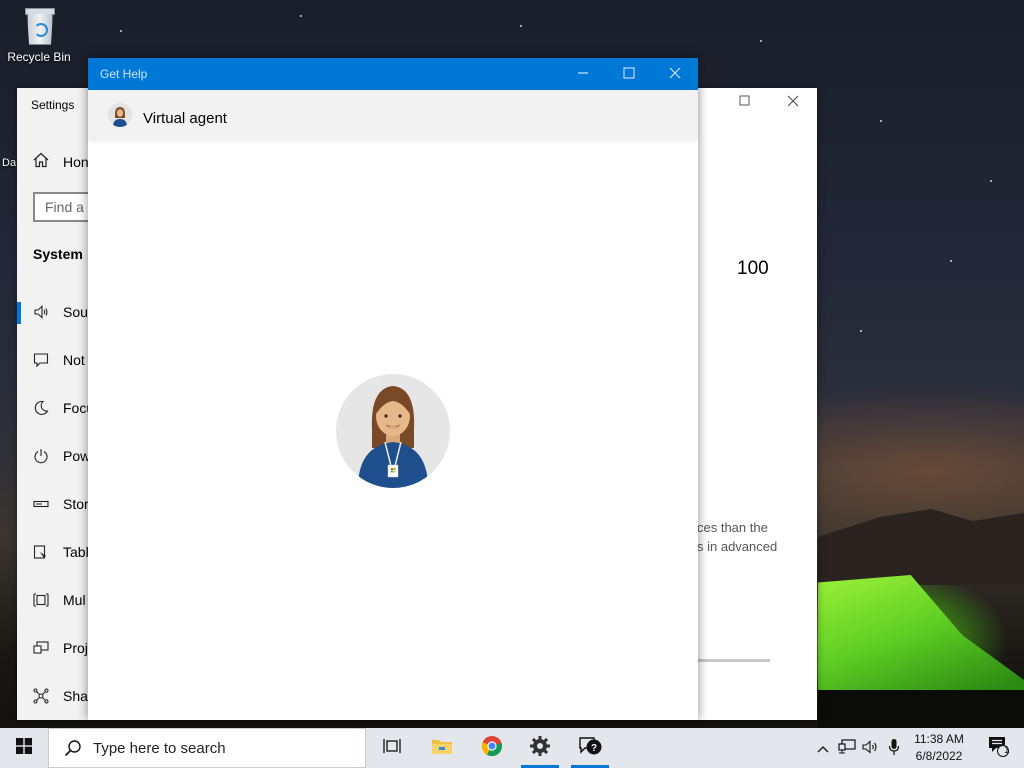  What do you see at coordinates (732, 527) in the screenshot?
I see `settings-description-line: ces than the` at bounding box center [732, 527].